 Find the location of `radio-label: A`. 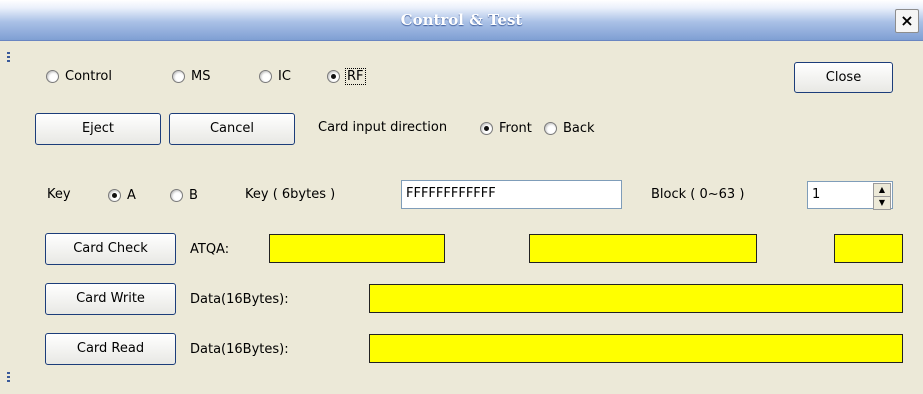

radio-label: A is located at coordinates (131, 195).